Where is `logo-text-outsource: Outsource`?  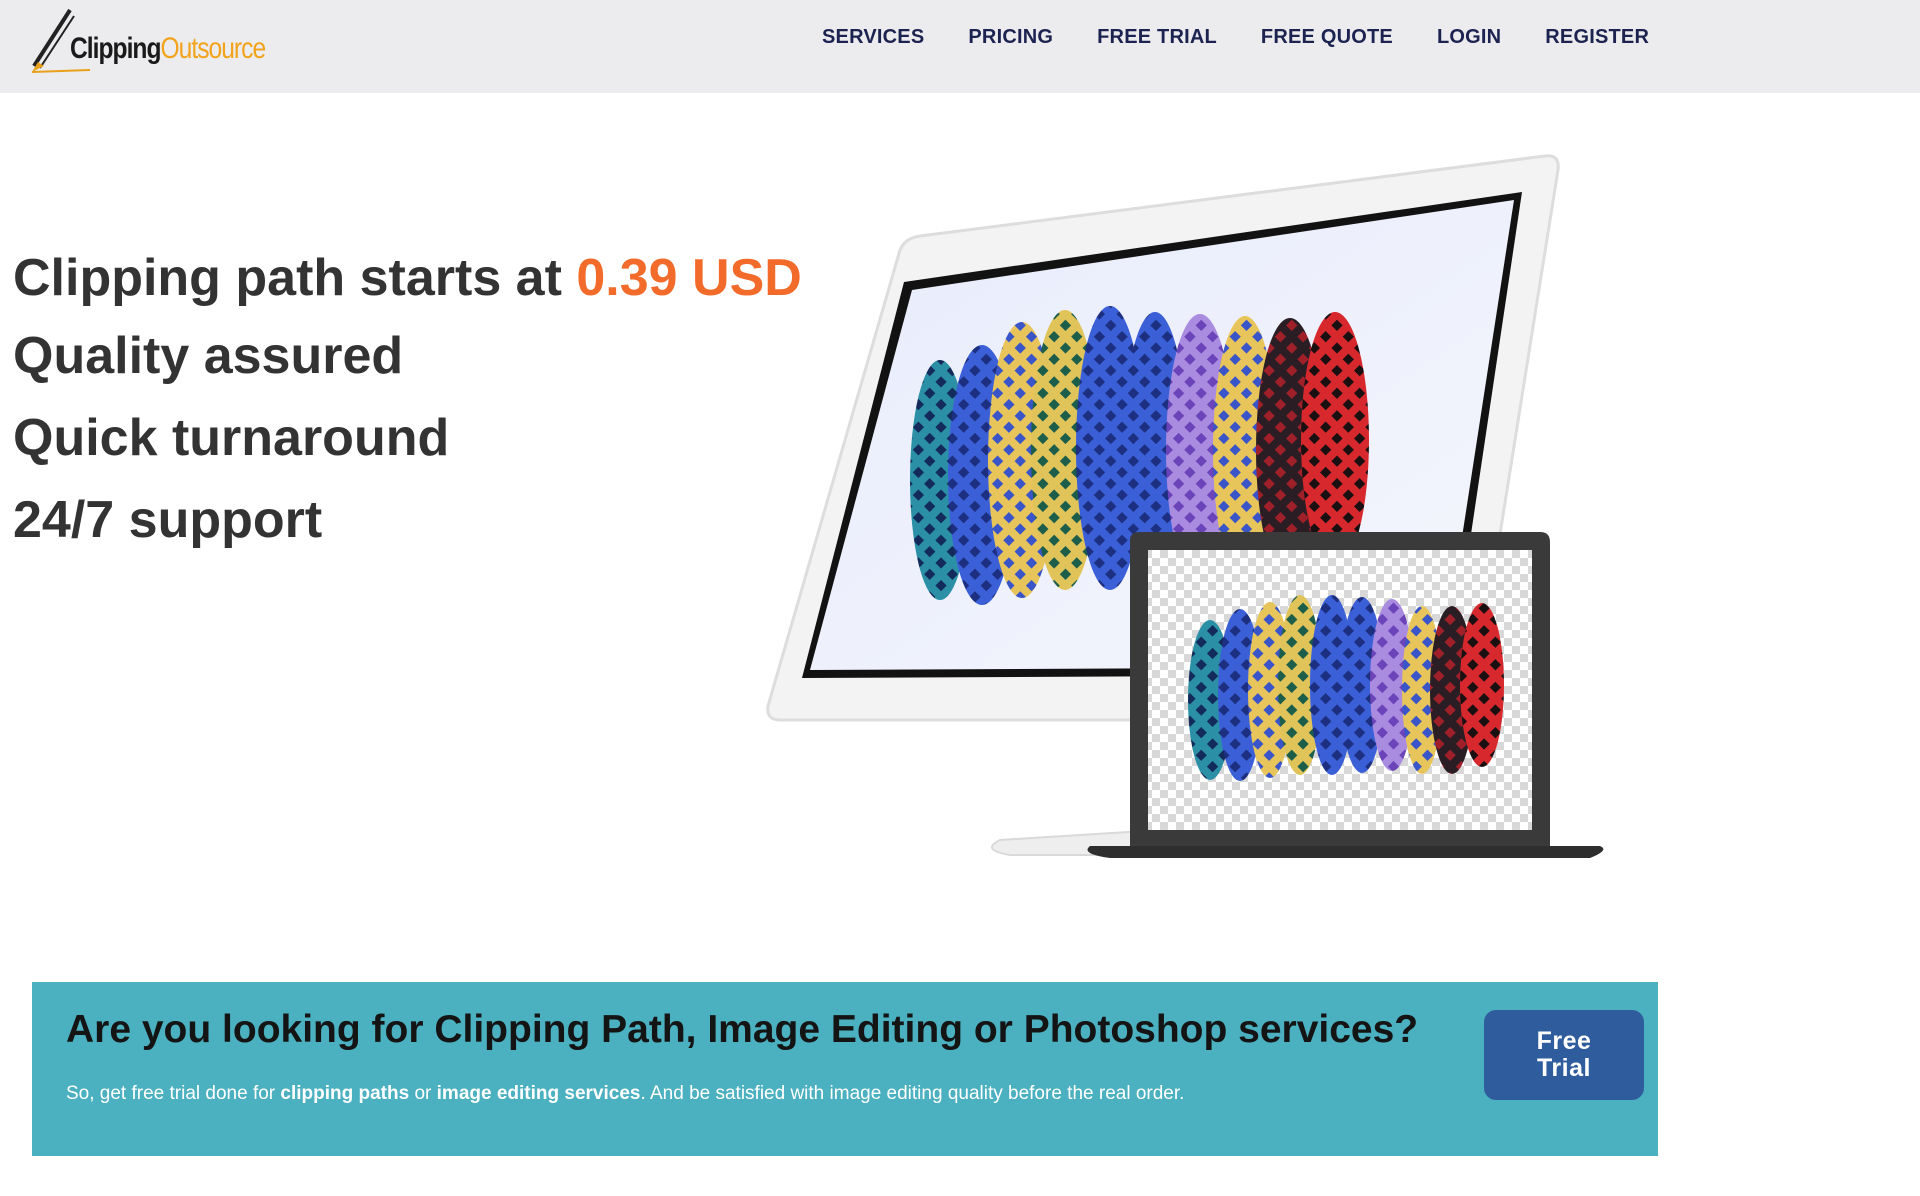 logo-text-outsource: Outsource is located at coordinates (213, 48).